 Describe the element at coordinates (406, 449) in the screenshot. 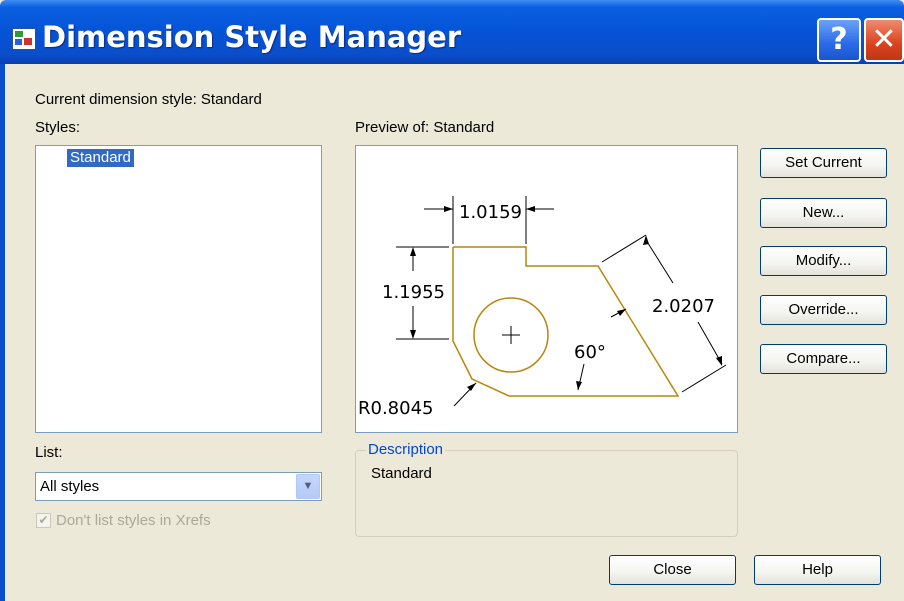

I see `description-title: Description` at that location.